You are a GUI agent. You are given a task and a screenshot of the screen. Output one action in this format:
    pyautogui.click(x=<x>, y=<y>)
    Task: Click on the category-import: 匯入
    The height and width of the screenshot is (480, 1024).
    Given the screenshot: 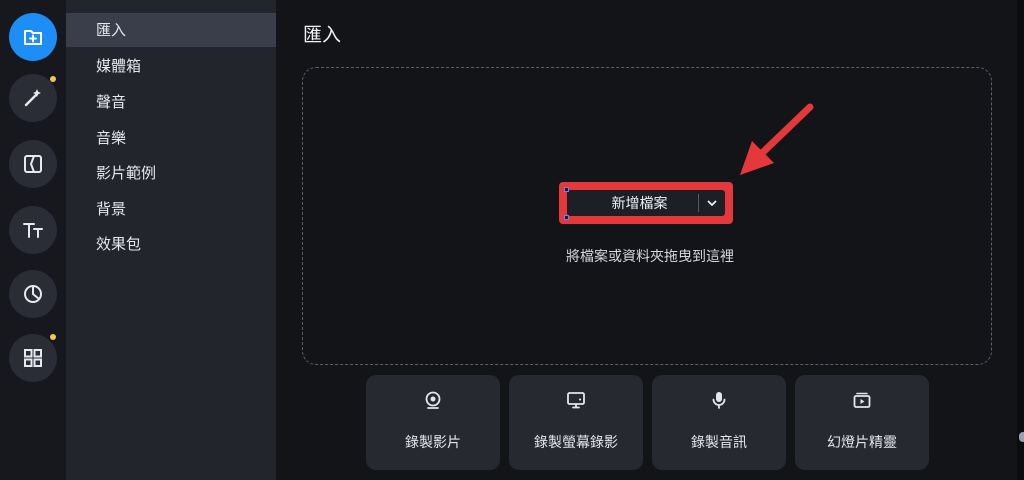 What is the action you would take?
    pyautogui.click(x=171, y=30)
    